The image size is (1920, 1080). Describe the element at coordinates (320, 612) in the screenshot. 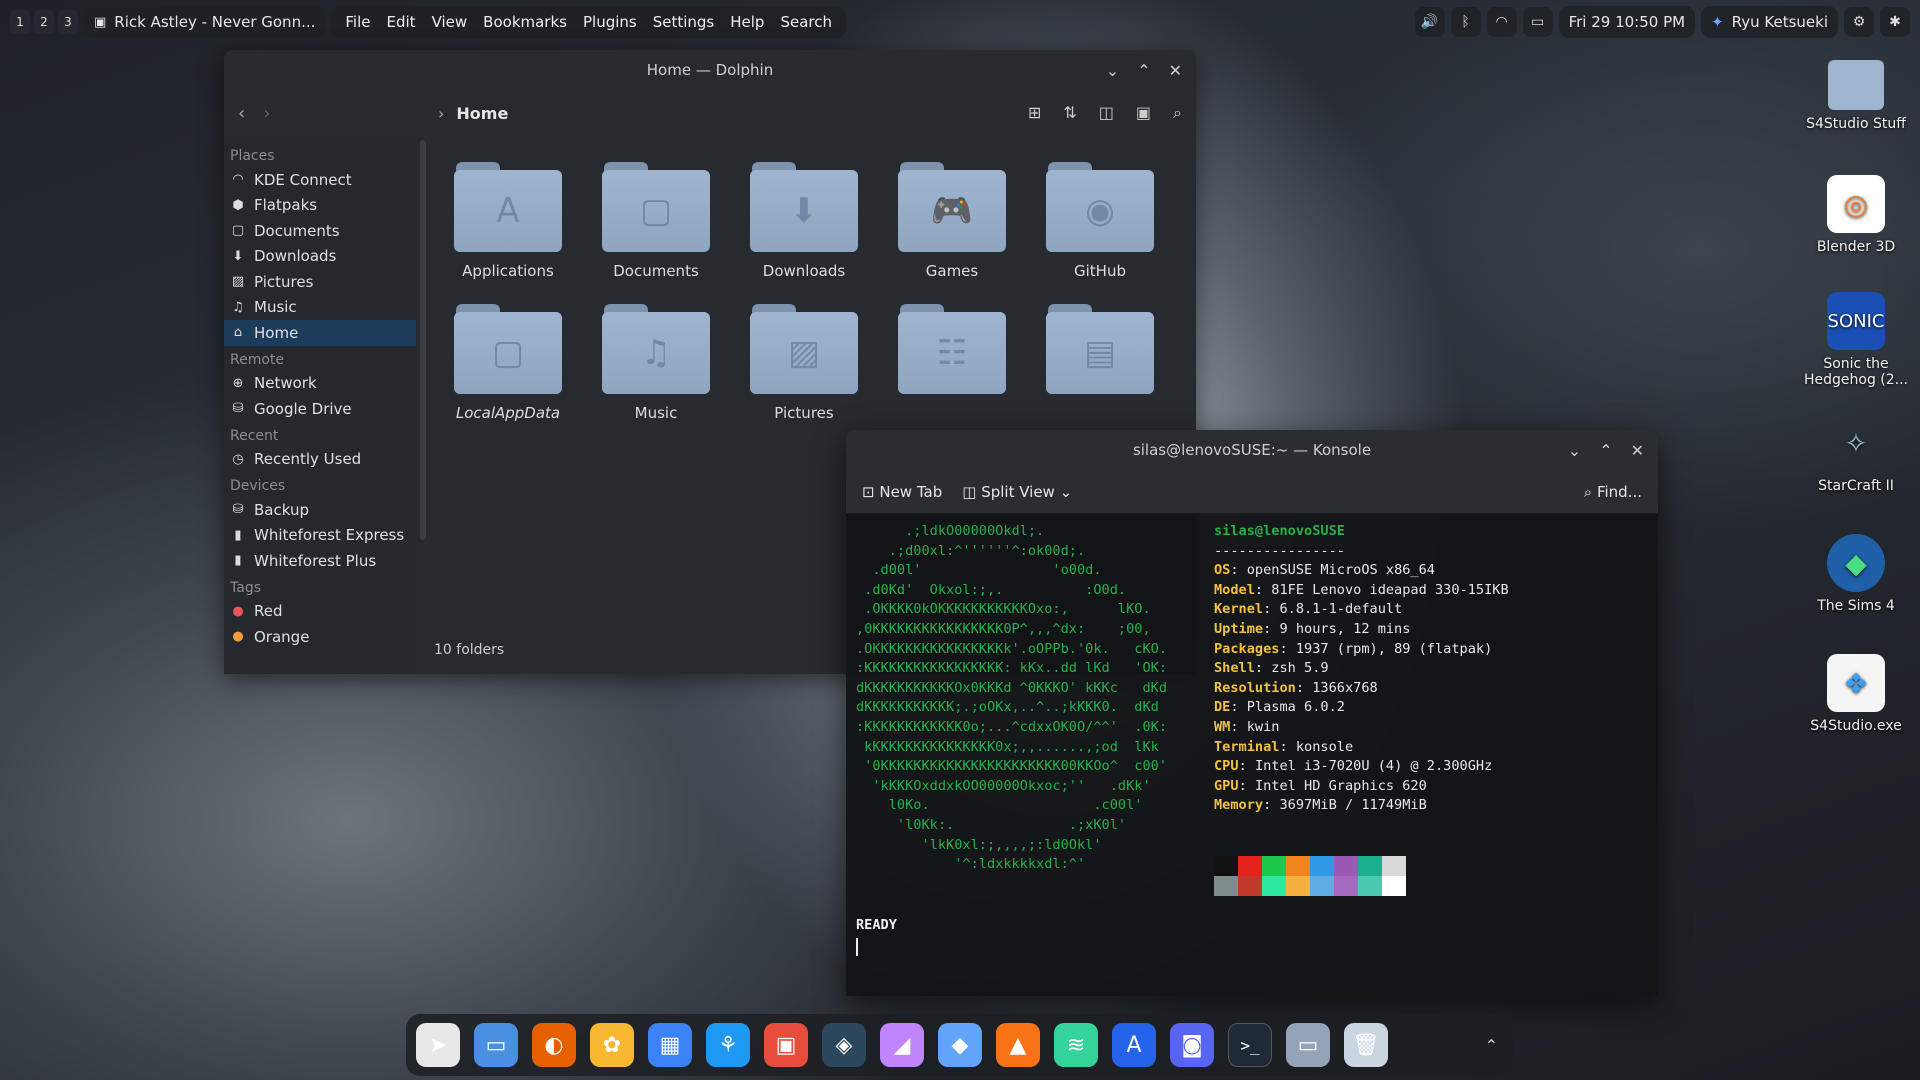

I see `places-item-red: ● Red` at that location.